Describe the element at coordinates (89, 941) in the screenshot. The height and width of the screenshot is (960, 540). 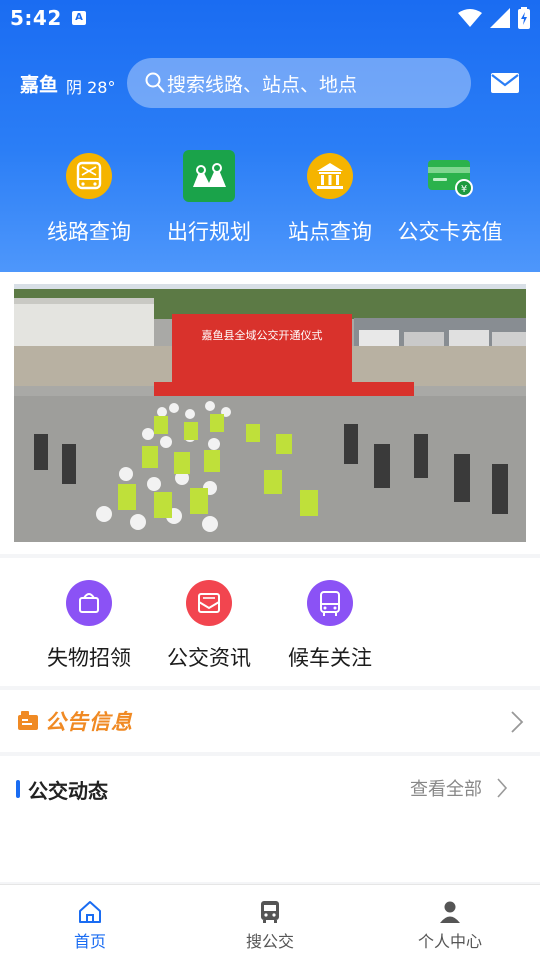
I see `tab-label: 首页` at that location.